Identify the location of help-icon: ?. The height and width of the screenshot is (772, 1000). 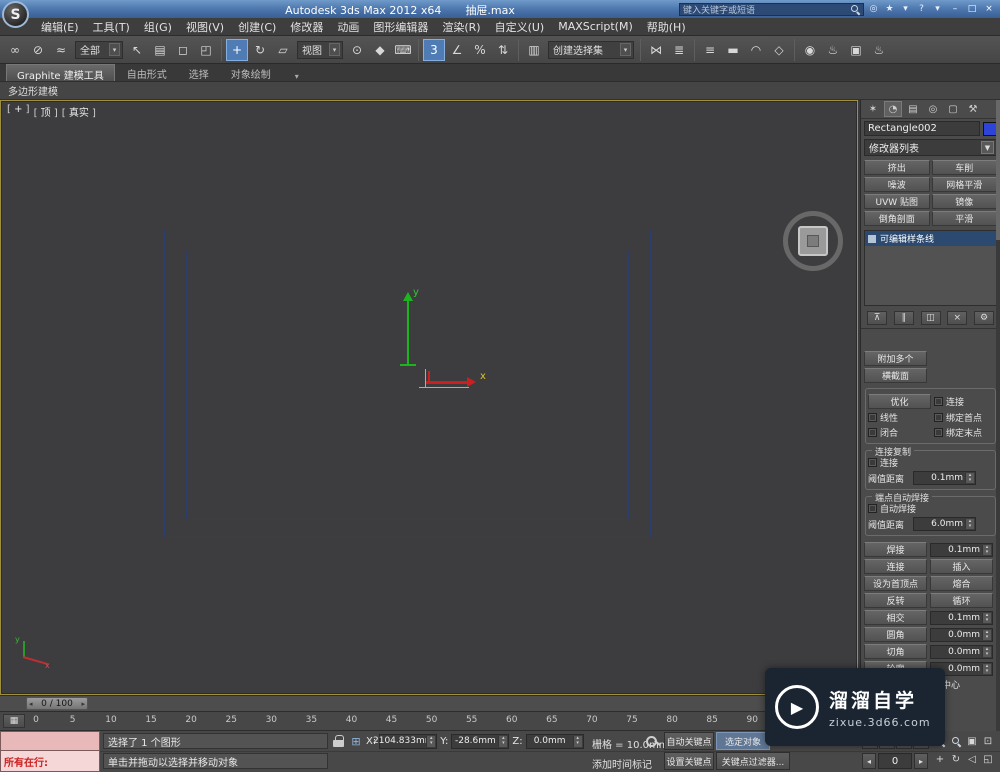
(921, 9).